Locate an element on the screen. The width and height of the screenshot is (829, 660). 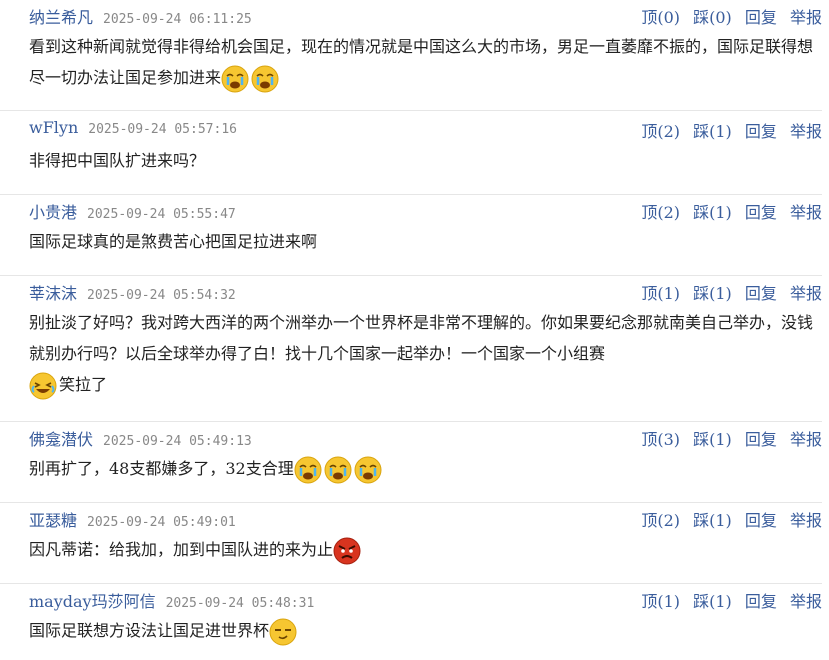
comment-time: 2025-09-24 06:11:25 is located at coordinates (177, 19).